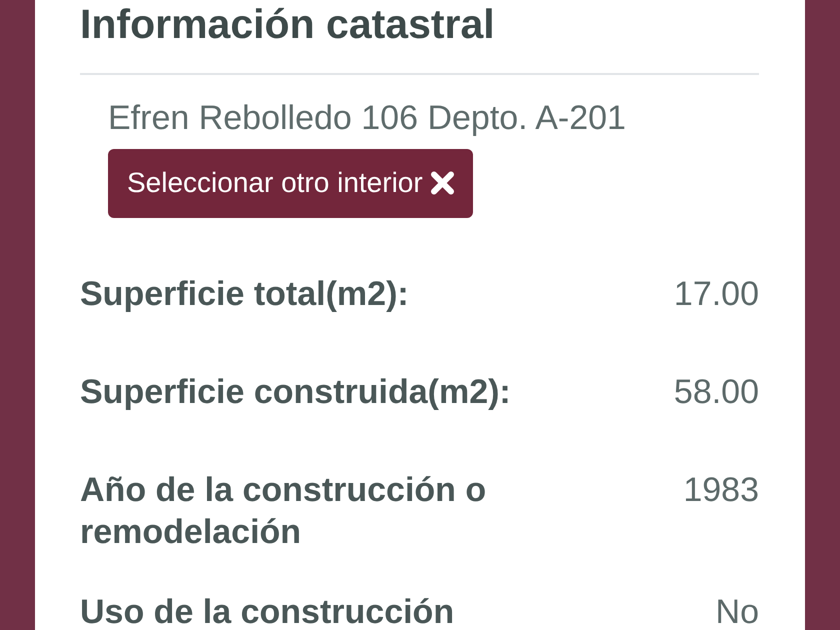  What do you see at coordinates (716, 392) in the screenshot?
I see `field-value: 58.00` at bounding box center [716, 392].